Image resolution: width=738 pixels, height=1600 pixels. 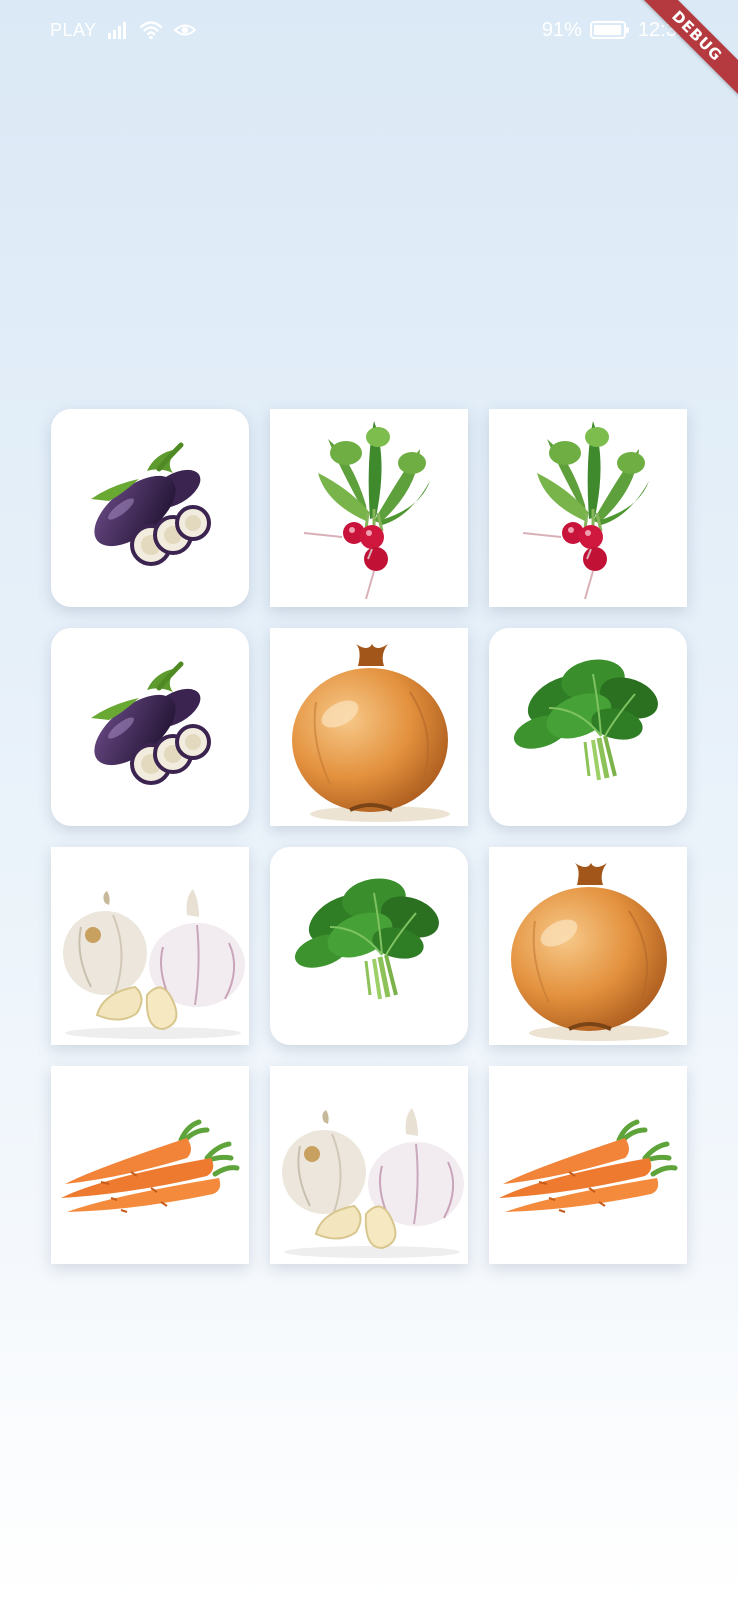 I want to click on battery-icon, so click(x=609, y=30).